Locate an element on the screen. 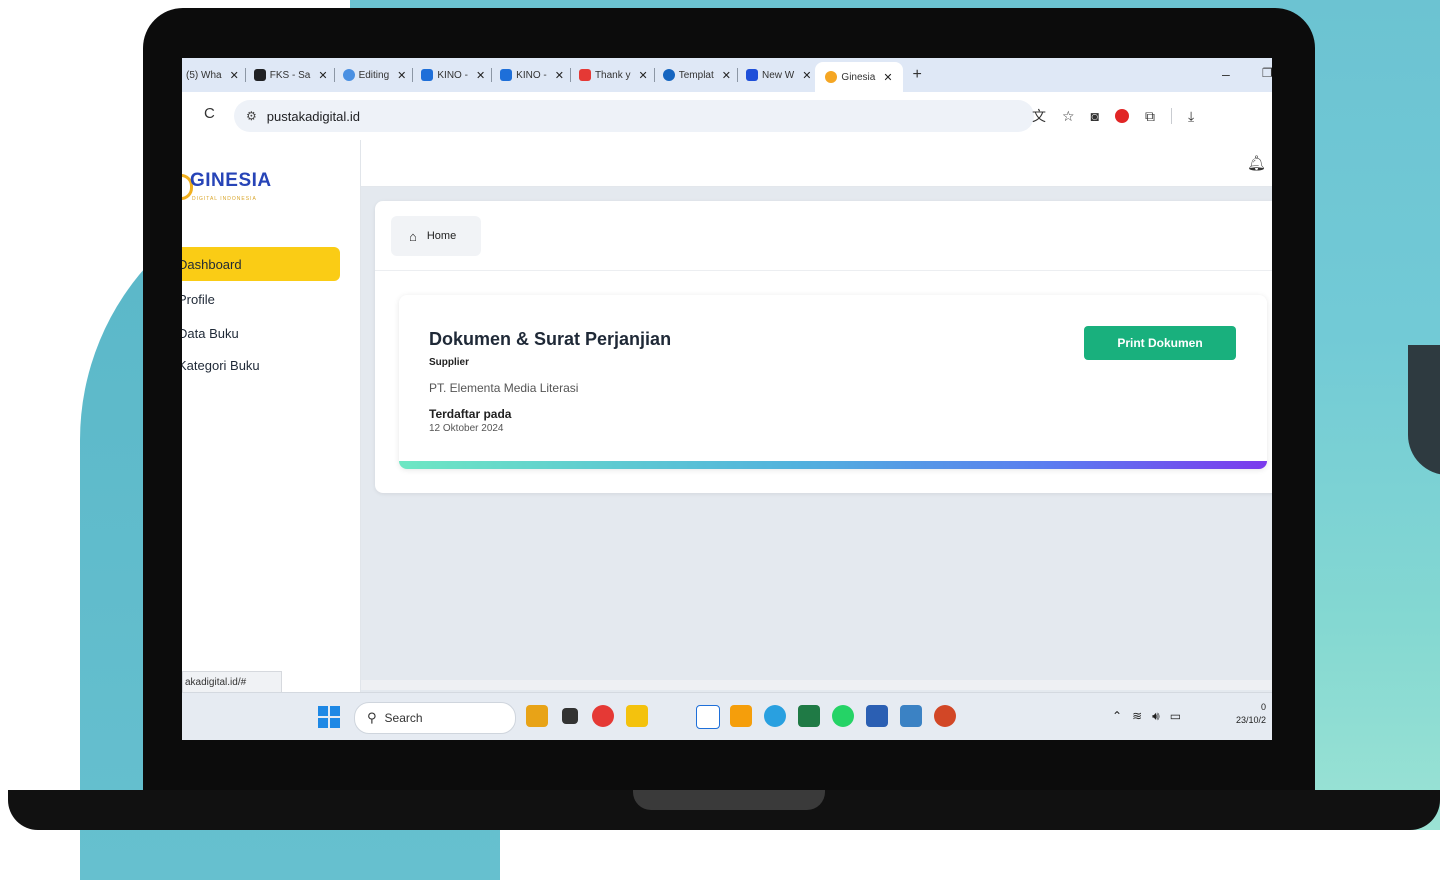 This screenshot has height=880, width=1440. tab-label: FKS - Sa is located at coordinates (290, 75).